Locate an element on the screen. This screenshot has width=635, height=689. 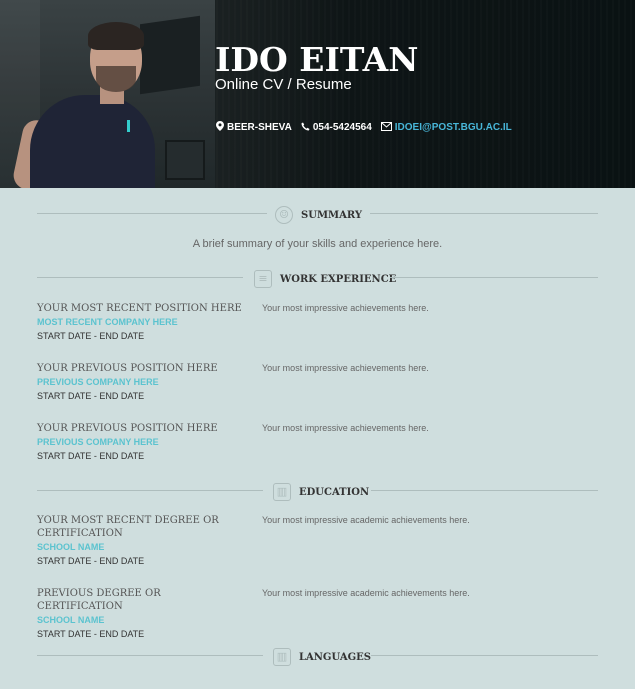
position-title: YOUR MOST RECENT POSITION HERE is located at coordinates (139, 308).